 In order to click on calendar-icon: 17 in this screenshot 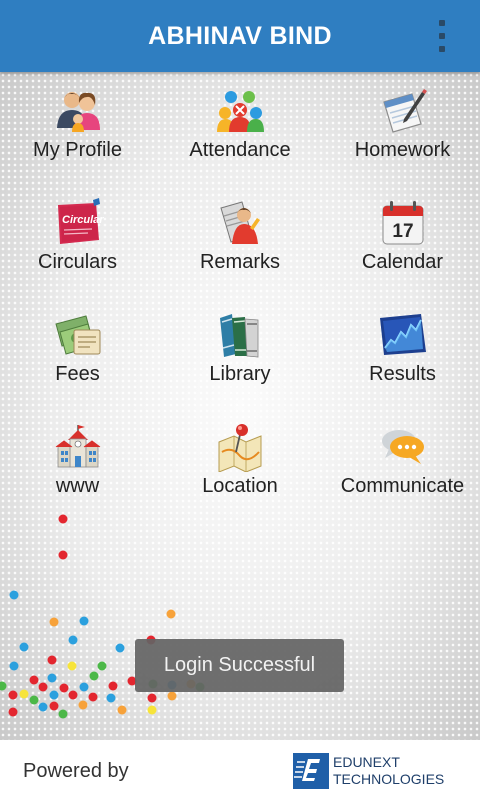, I will do `click(402, 223)`.